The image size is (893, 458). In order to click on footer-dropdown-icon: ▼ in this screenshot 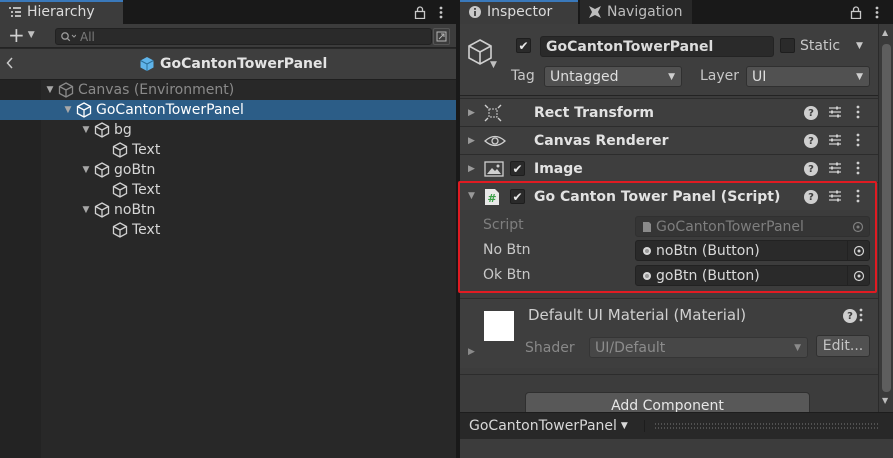, I will do `click(624, 426)`.